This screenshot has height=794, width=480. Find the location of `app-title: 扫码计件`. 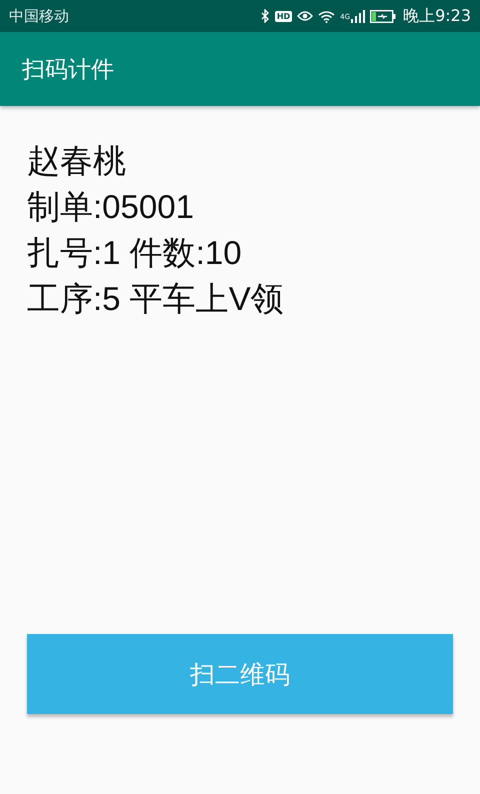

app-title: 扫码计件 is located at coordinates (68, 70).